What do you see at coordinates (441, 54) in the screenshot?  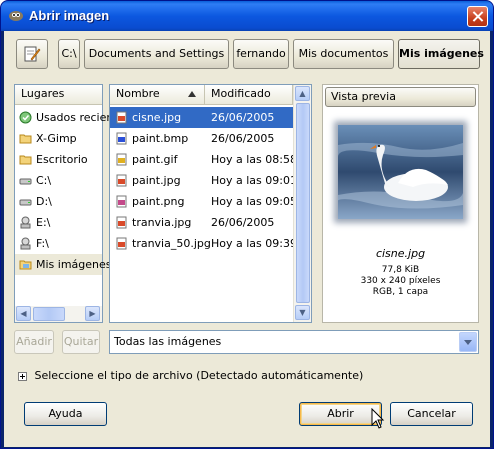 I see `path-segment-mis-imagenes: Mis imágenes` at bounding box center [441, 54].